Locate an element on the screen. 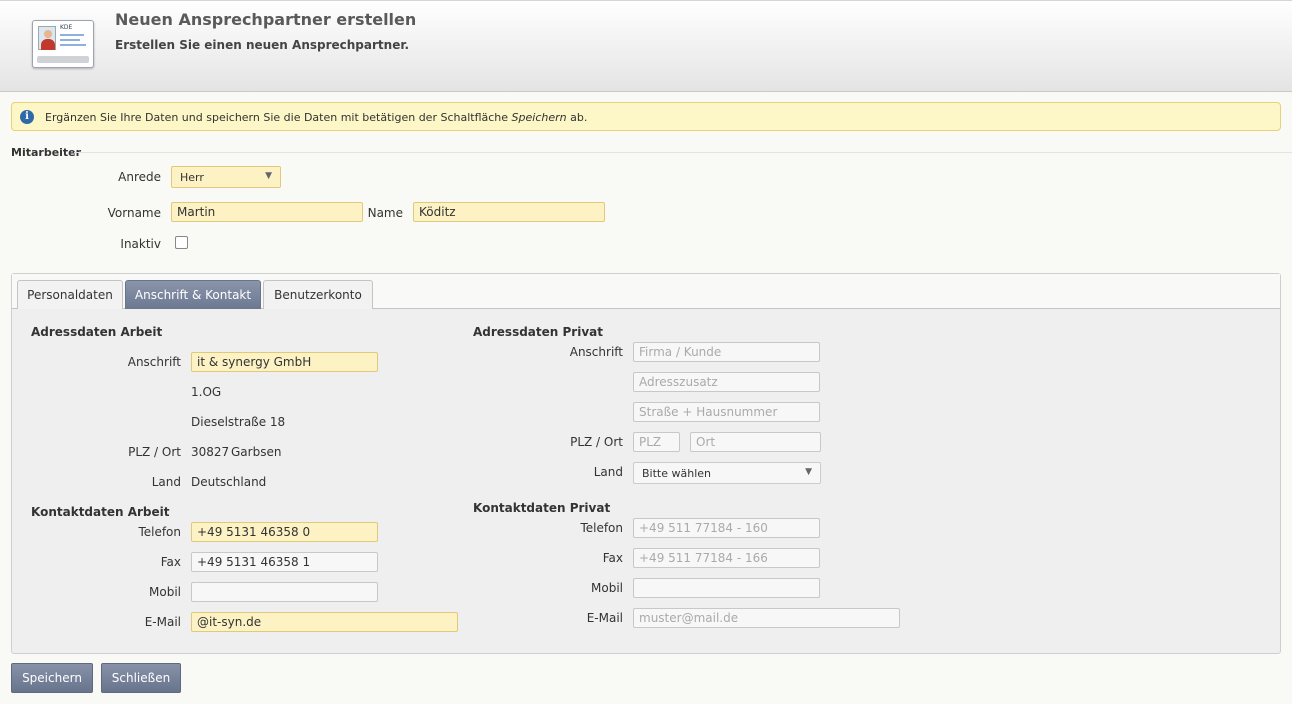 The image size is (1292, 704). anrede-select: Herr ▼ is located at coordinates (226, 177).